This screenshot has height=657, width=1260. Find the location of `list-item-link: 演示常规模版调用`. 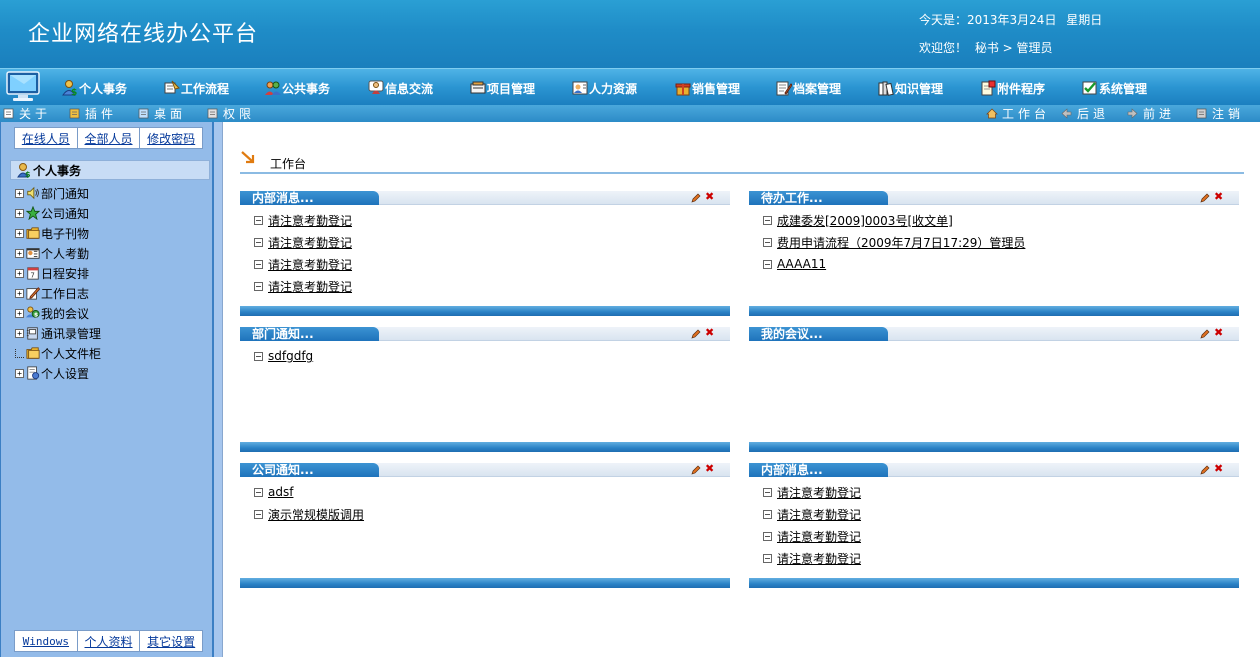

list-item-link: 演示常规模版调用 is located at coordinates (316, 514).